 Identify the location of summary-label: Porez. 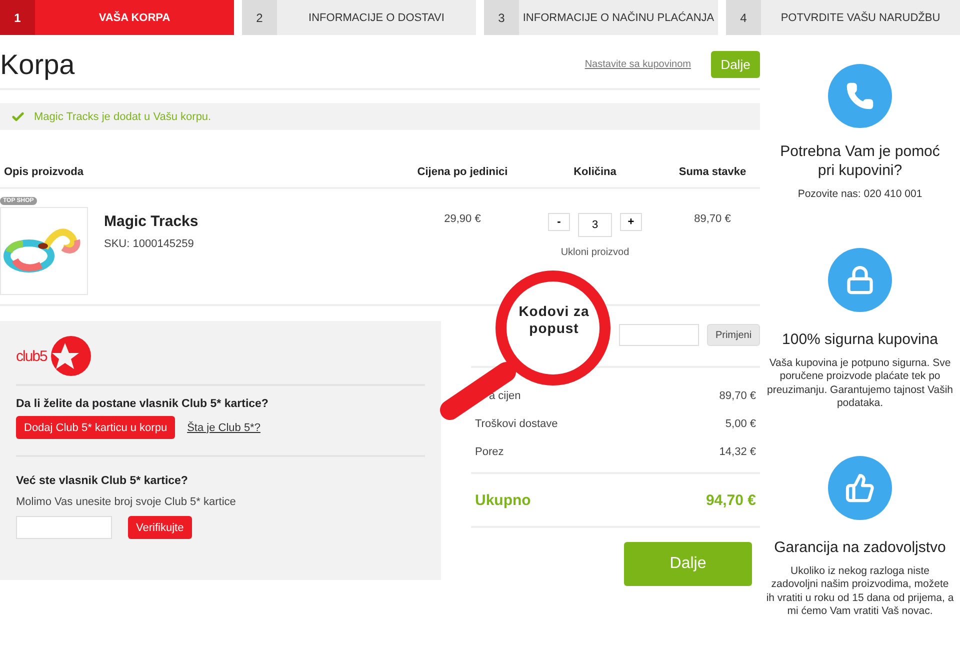
(489, 452).